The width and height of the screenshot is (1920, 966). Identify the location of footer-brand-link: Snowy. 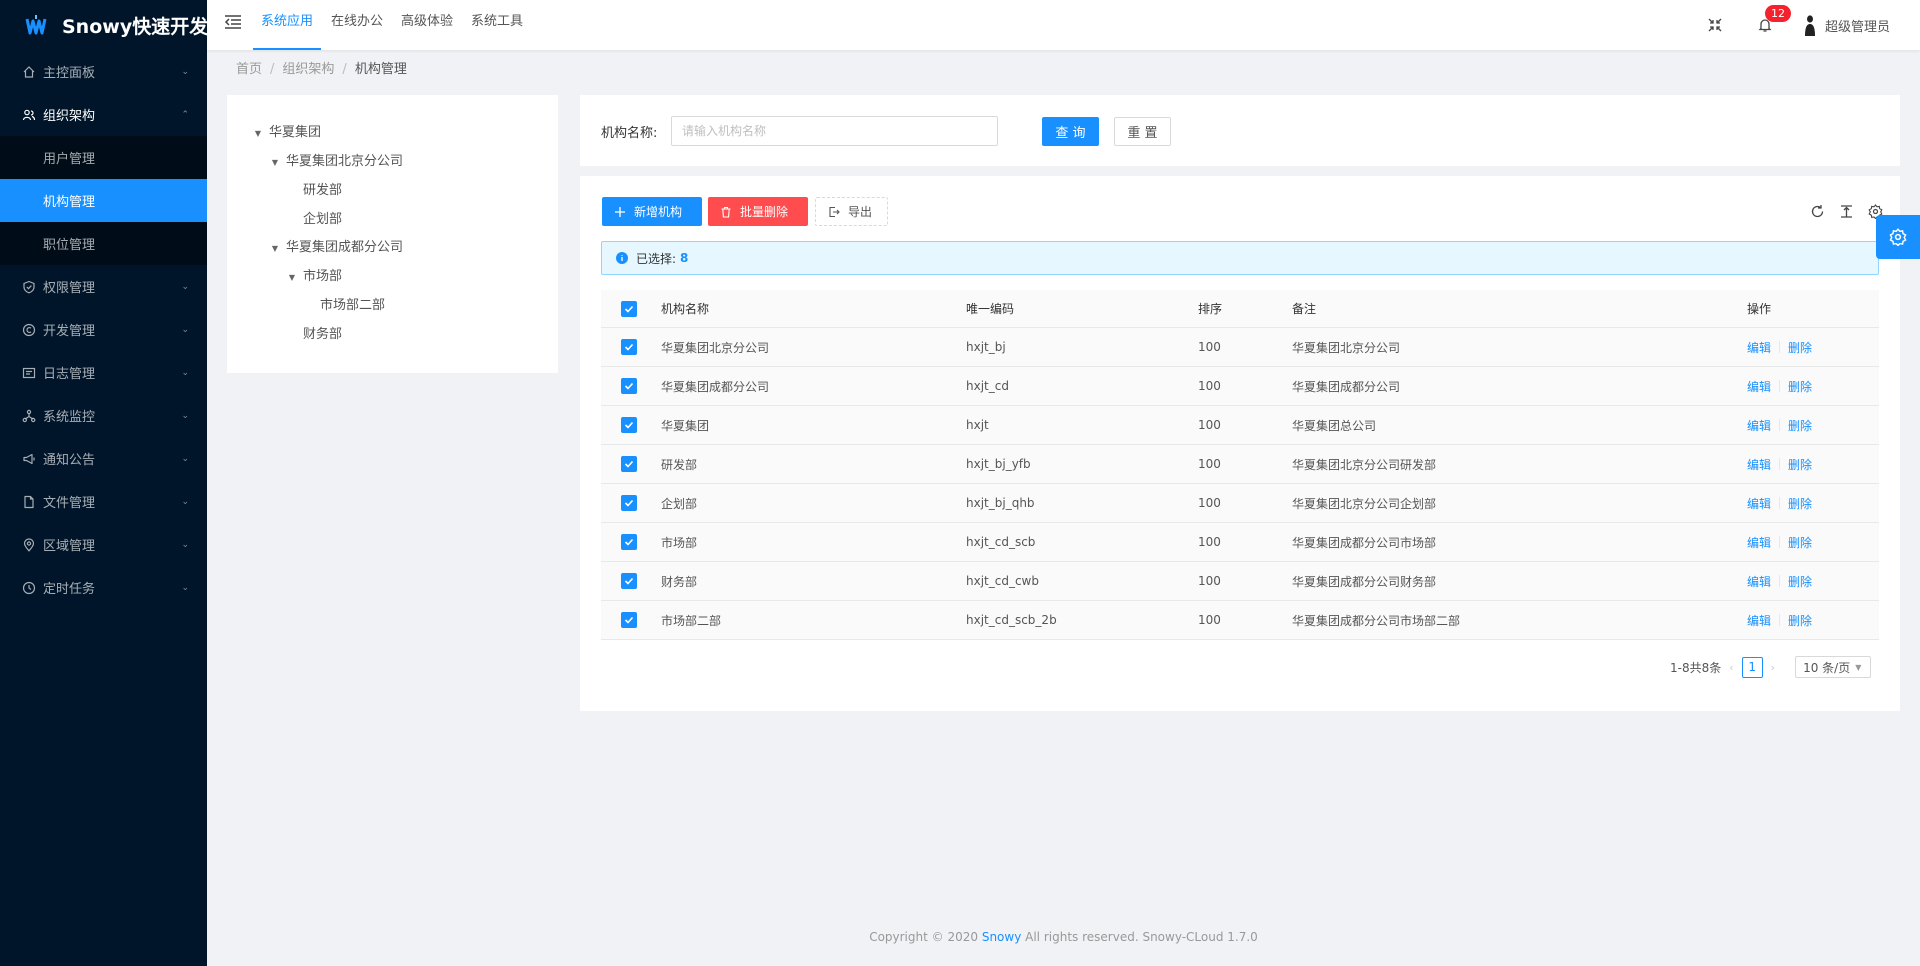
(1001, 937).